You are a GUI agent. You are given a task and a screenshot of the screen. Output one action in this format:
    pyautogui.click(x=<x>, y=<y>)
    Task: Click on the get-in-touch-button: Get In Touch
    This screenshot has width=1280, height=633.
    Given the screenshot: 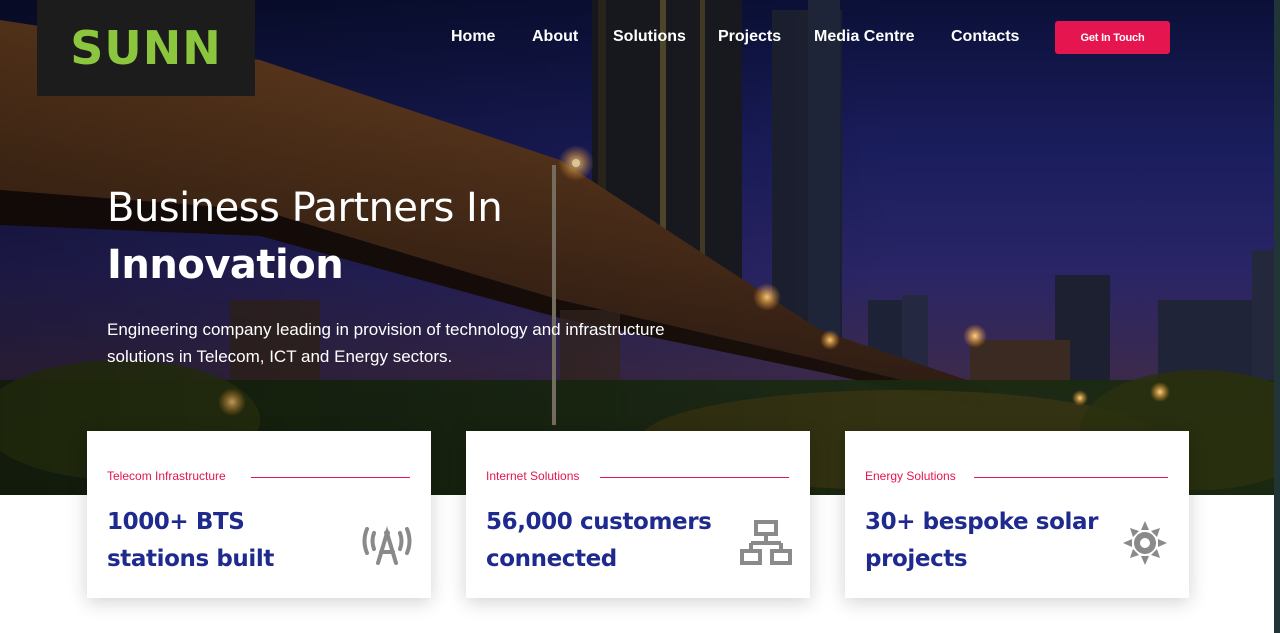 What is the action you would take?
    pyautogui.click(x=1112, y=37)
    